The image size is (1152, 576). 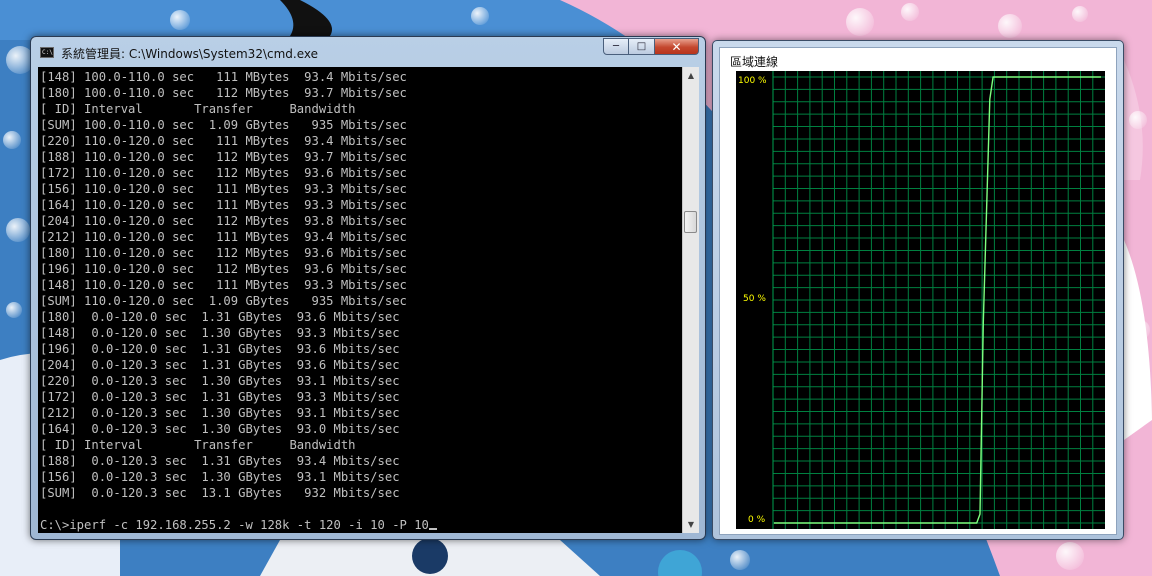 What do you see at coordinates (754, 299) in the screenshot?
I see `tick-label-50: 50 %` at bounding box center [754, 299].